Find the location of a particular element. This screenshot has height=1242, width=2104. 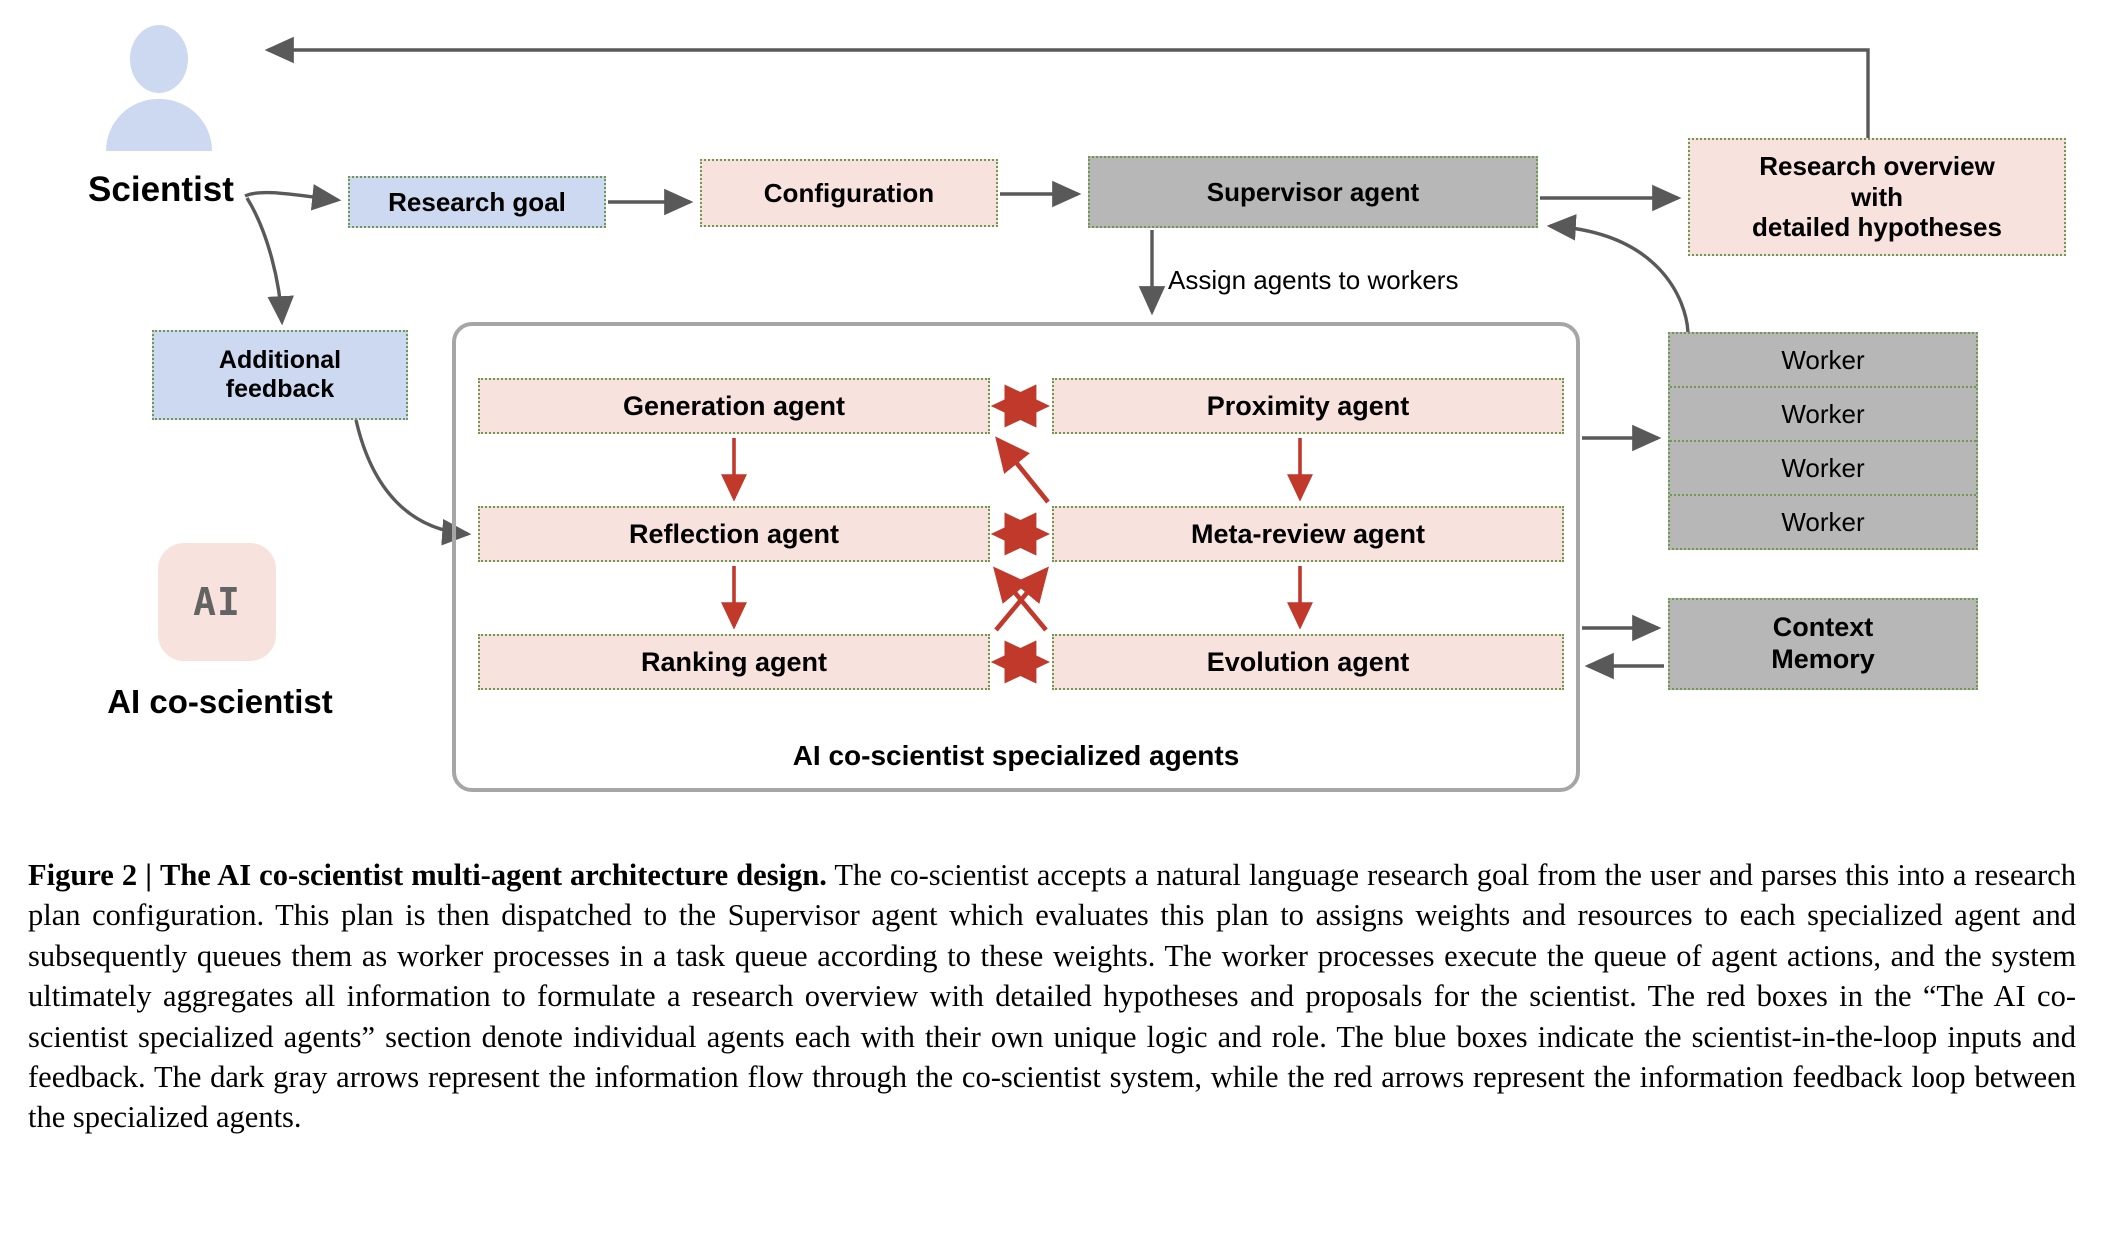

node-generation-agent: Generation agent is located at coordinates (734, 406).